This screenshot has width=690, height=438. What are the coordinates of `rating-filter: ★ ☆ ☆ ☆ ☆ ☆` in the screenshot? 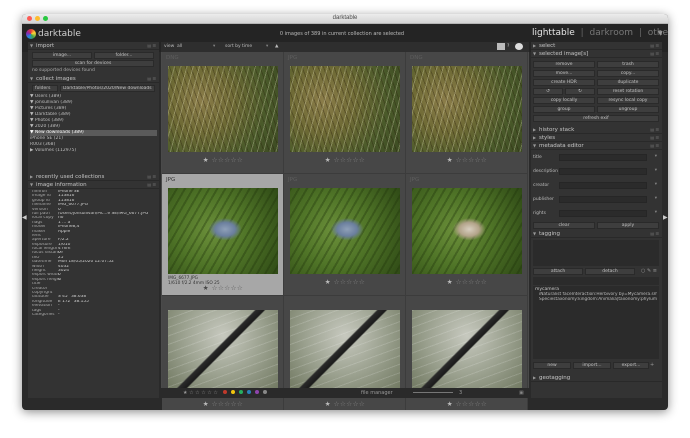 It's located at (200, 393).